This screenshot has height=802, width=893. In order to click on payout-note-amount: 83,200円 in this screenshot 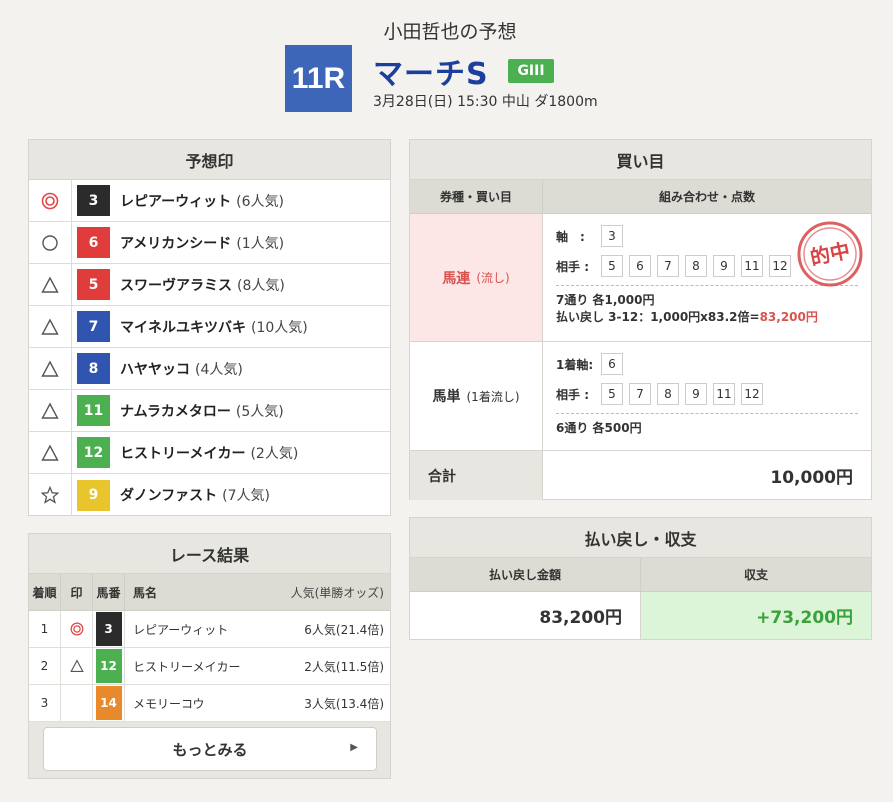, I will do `click(788, 317)`.